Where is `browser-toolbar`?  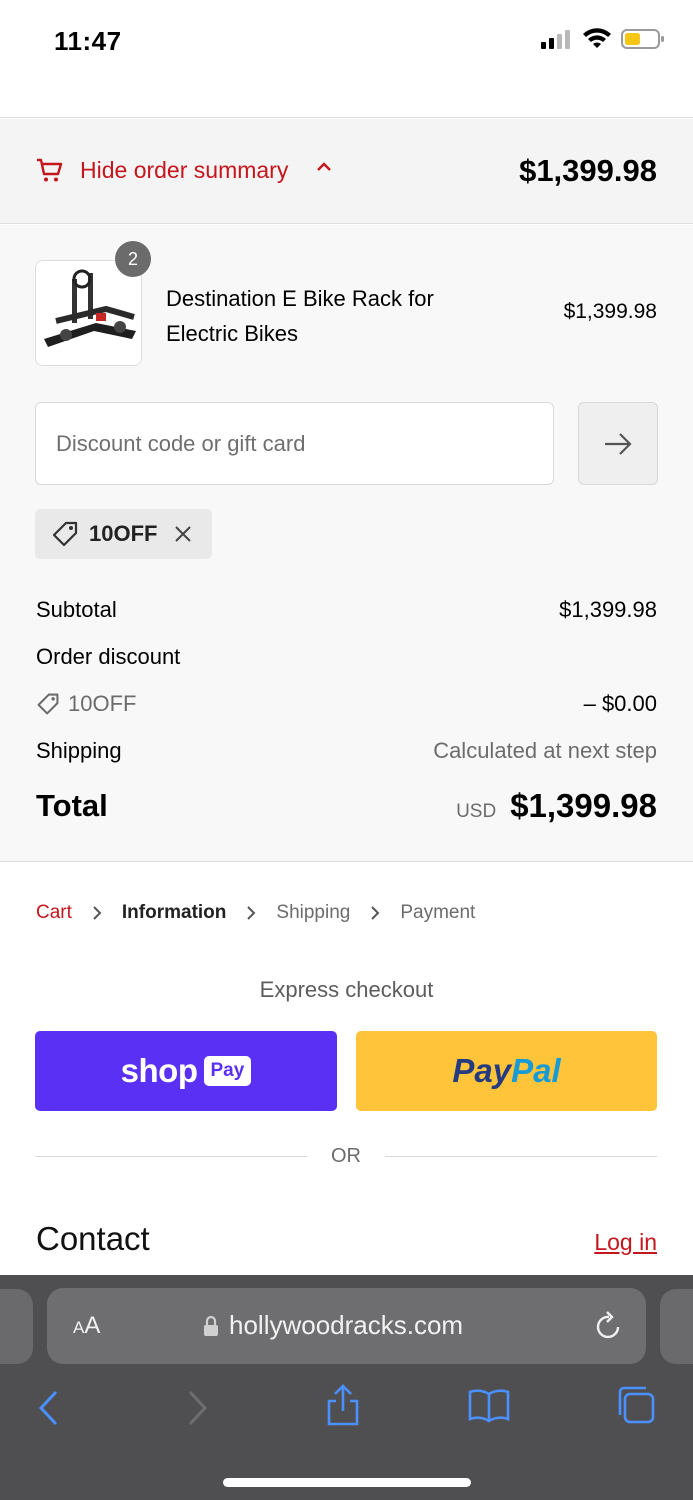 browser-toolbar is located at coordinates (346, 1411).